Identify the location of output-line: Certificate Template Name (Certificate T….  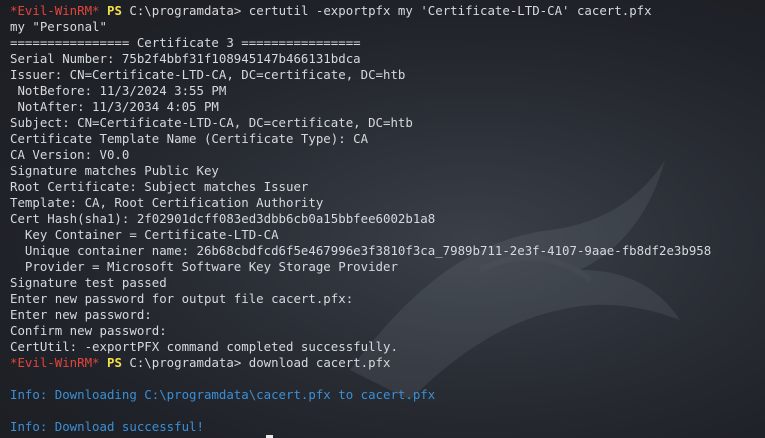
(189, 138).